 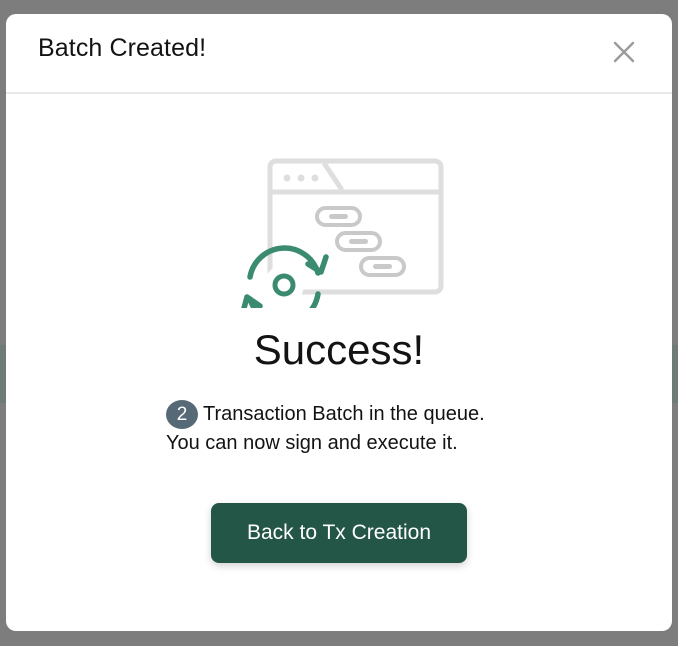 What do you see at coordinates (339, 533) in the screenshot?
I see `back-to-tx-creation-button: Back to Tx Creation` at bounding box center [339, 533].